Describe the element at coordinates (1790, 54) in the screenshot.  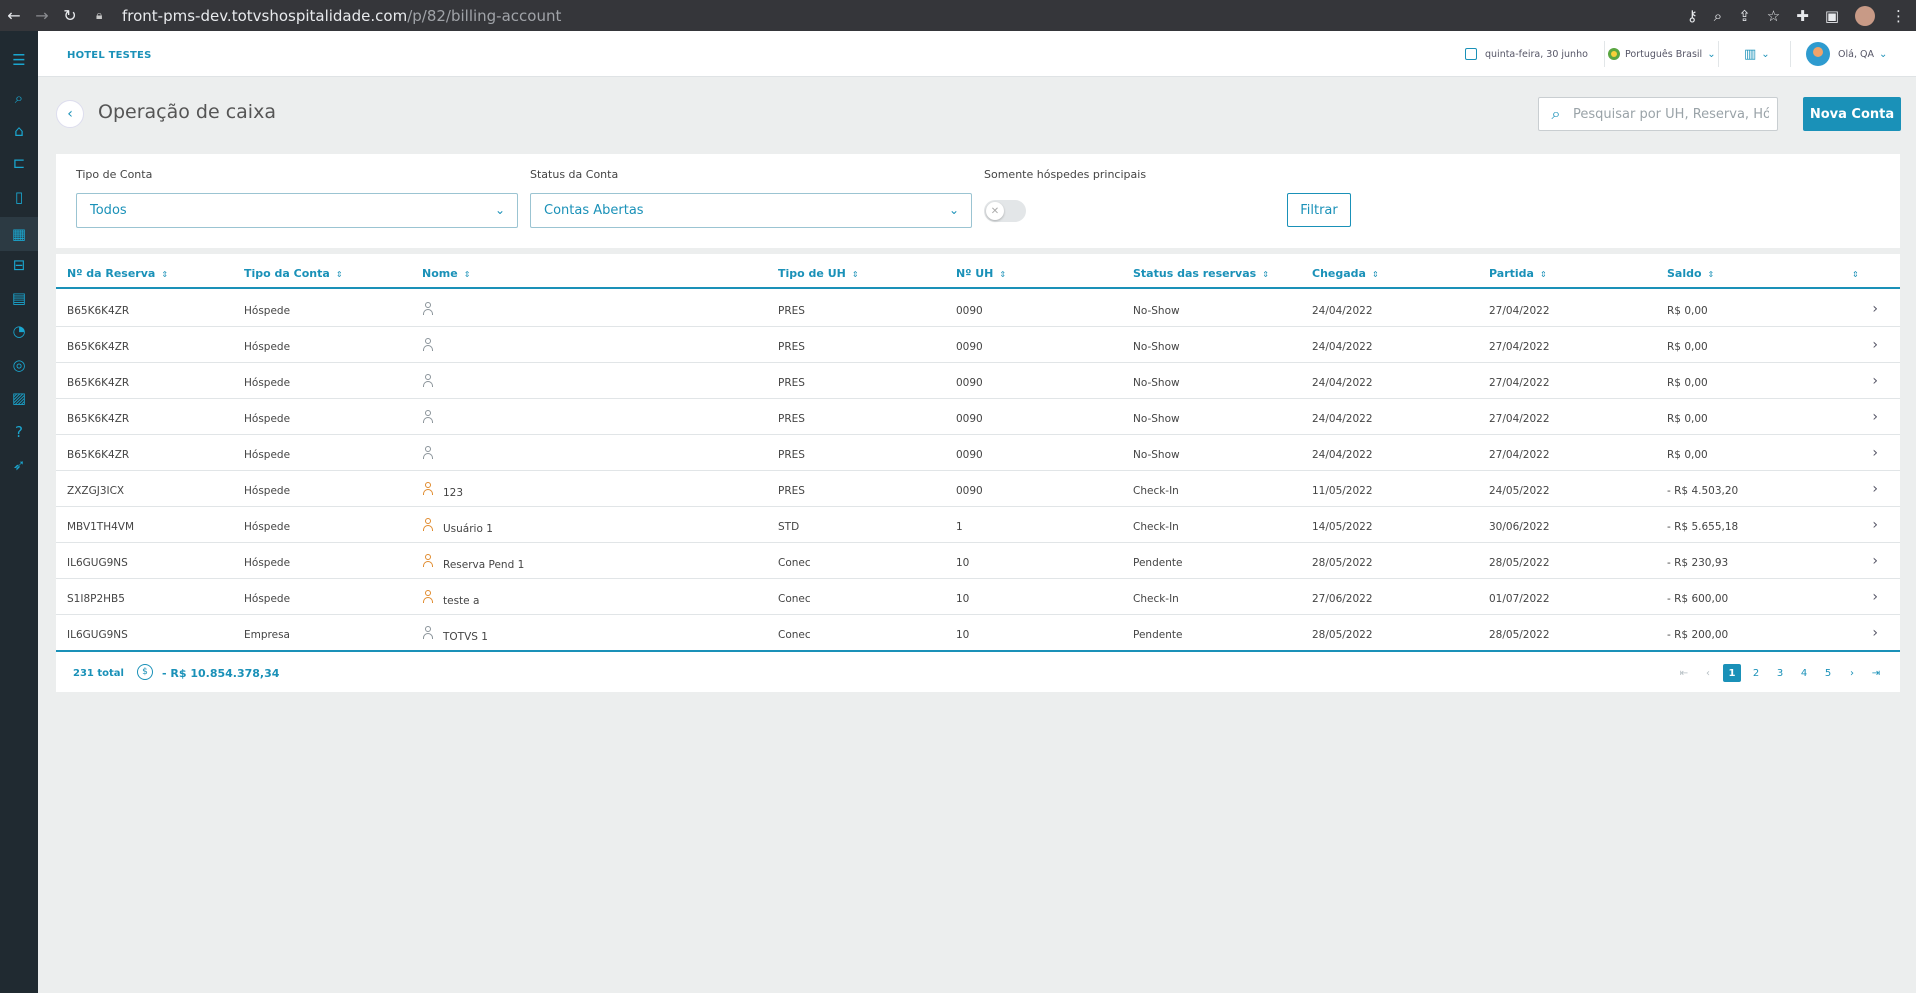
I see `divider` at that location.